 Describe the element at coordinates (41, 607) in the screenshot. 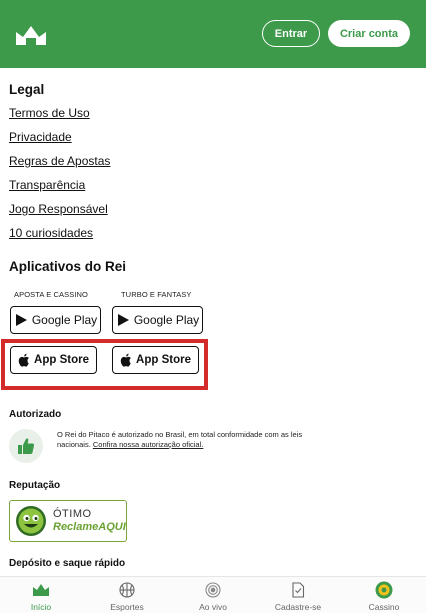

I see `nav-home-label: Início` at that location.